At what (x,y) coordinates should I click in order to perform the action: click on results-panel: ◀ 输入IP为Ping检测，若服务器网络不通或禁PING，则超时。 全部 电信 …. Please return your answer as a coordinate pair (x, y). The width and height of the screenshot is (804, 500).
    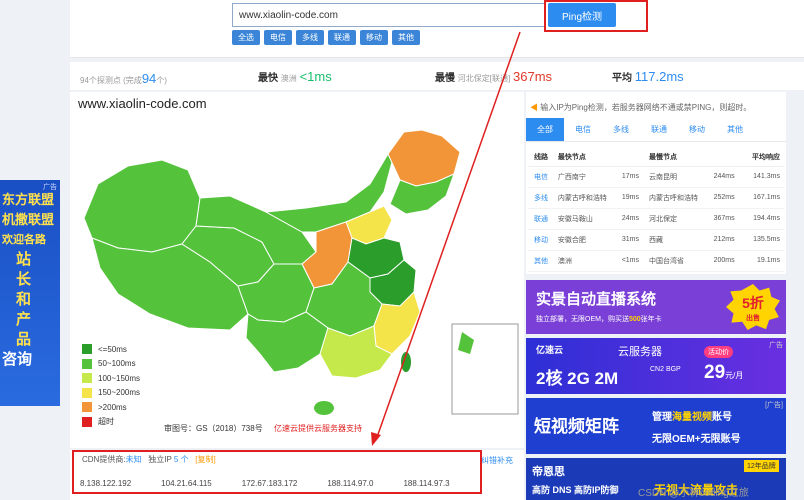
    Looking at the image, I should click on (656, 183).